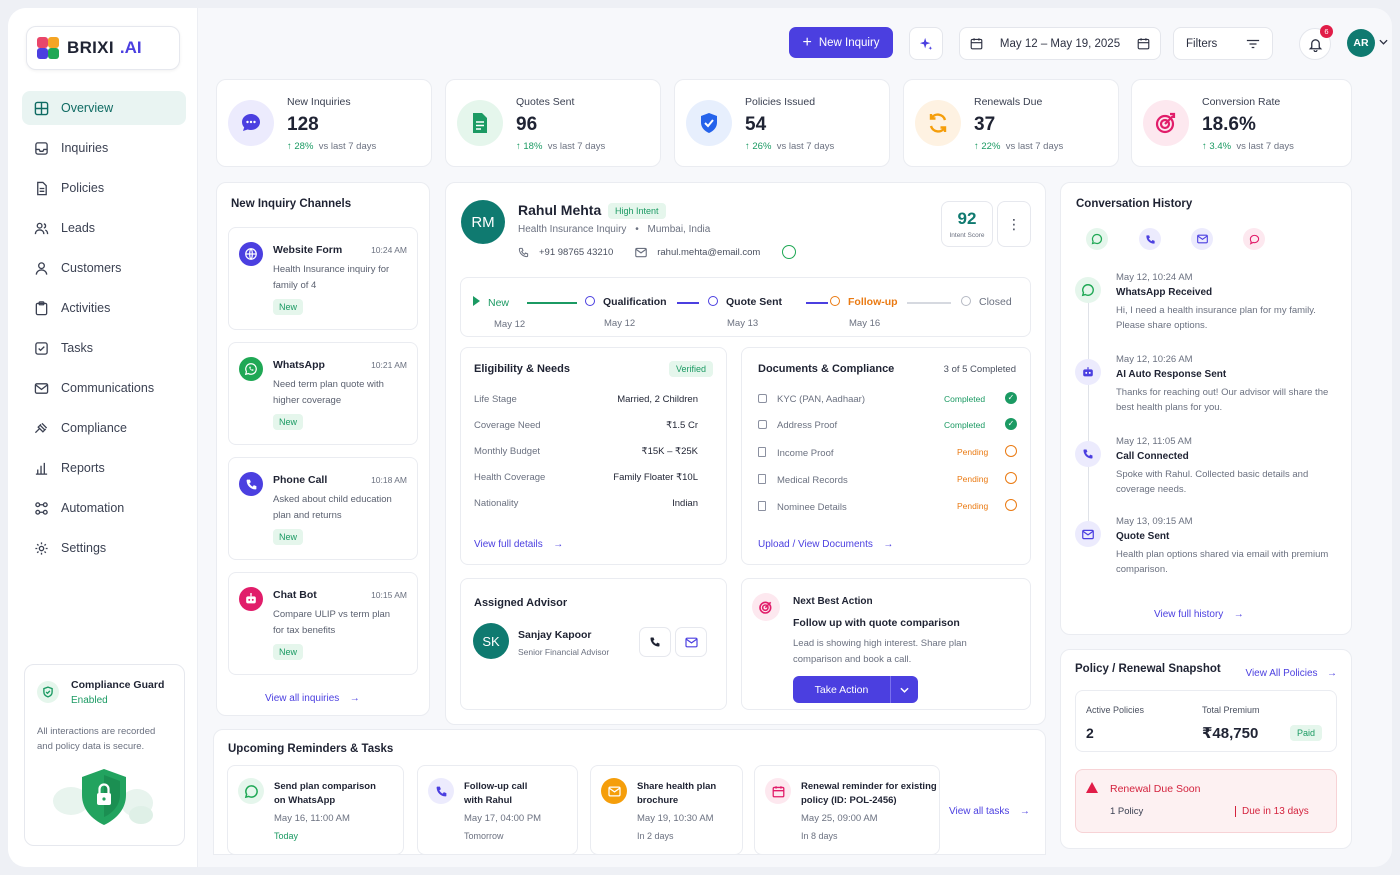  Describe the element at coordinates (41, 148) in the screenshot. I see `inbox-icon` at that location.